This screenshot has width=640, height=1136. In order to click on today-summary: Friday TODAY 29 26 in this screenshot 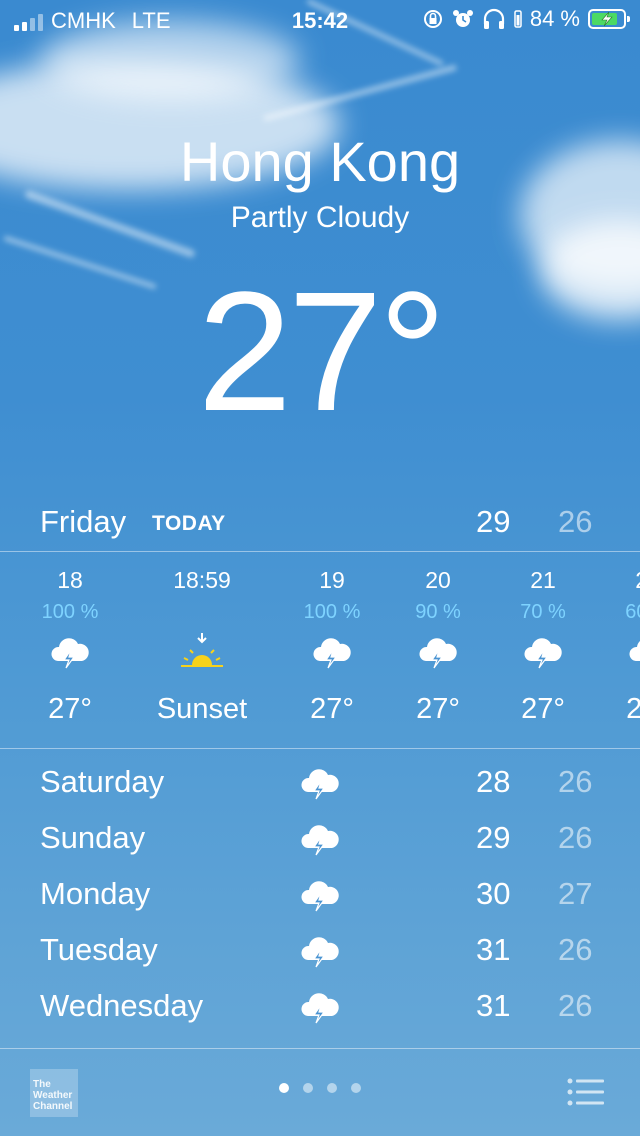, I will do `click(320, 524)`.